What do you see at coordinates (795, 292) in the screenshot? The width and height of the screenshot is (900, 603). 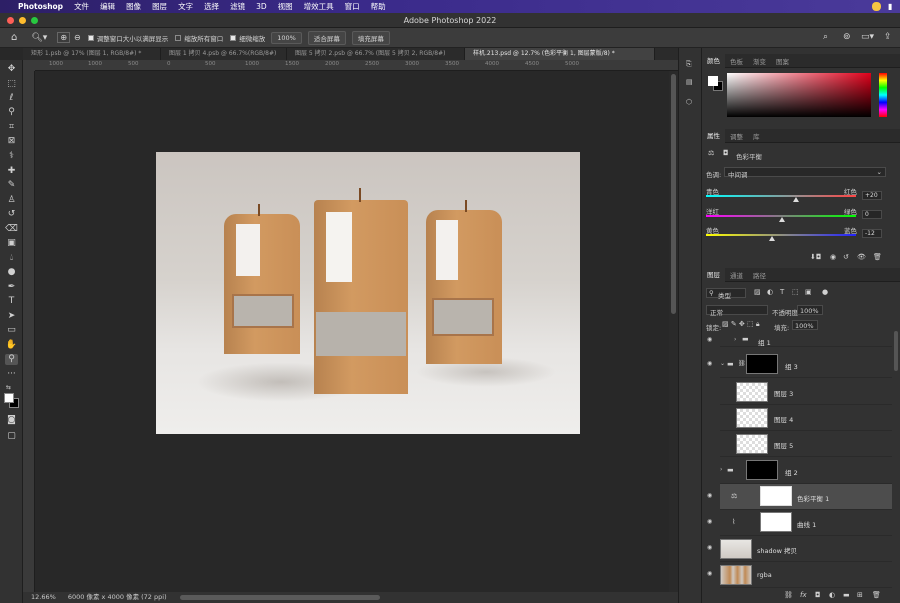 I see `filter-shape-icon: ⬚` at bounding box center [795, 292].